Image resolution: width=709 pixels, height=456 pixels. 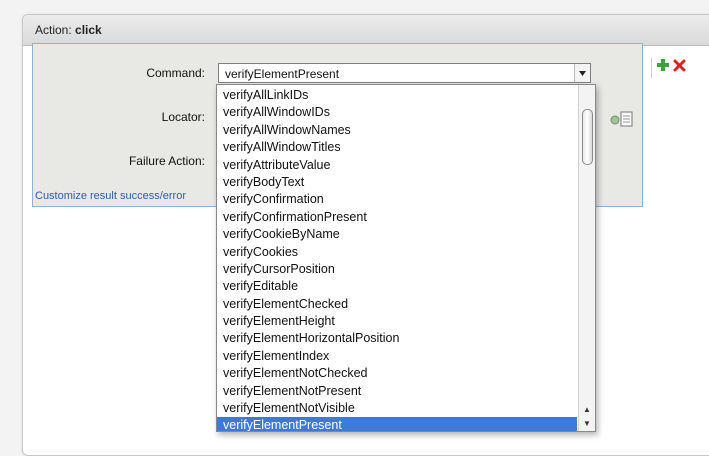 What do you see at coordinates (397, 408) in the screenshot?
I see `command-option: verifyElementNotVisible` at bounding box center [397, 408].